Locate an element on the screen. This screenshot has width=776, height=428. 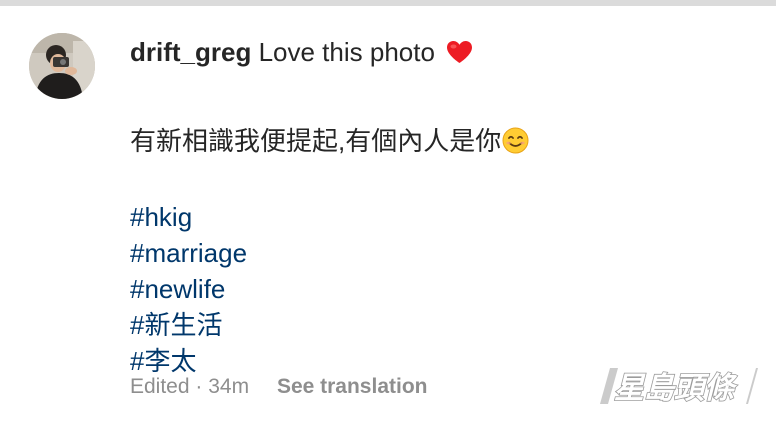
watermark-logo: 星島頭條 is located at coordinates (677, 386).